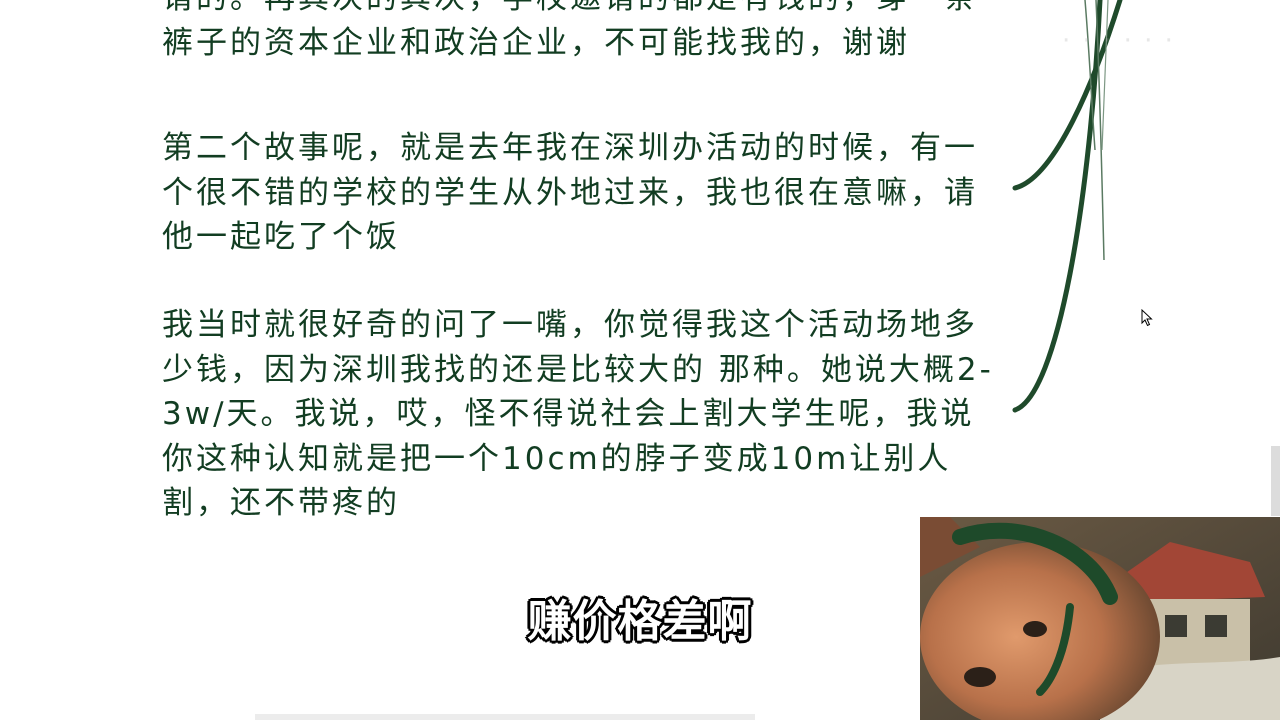 The height and width of the screenshot is (720, 1280). Describe the element at coordinates (980, 677) in the screenshot. I see `dog-nose` at that location.